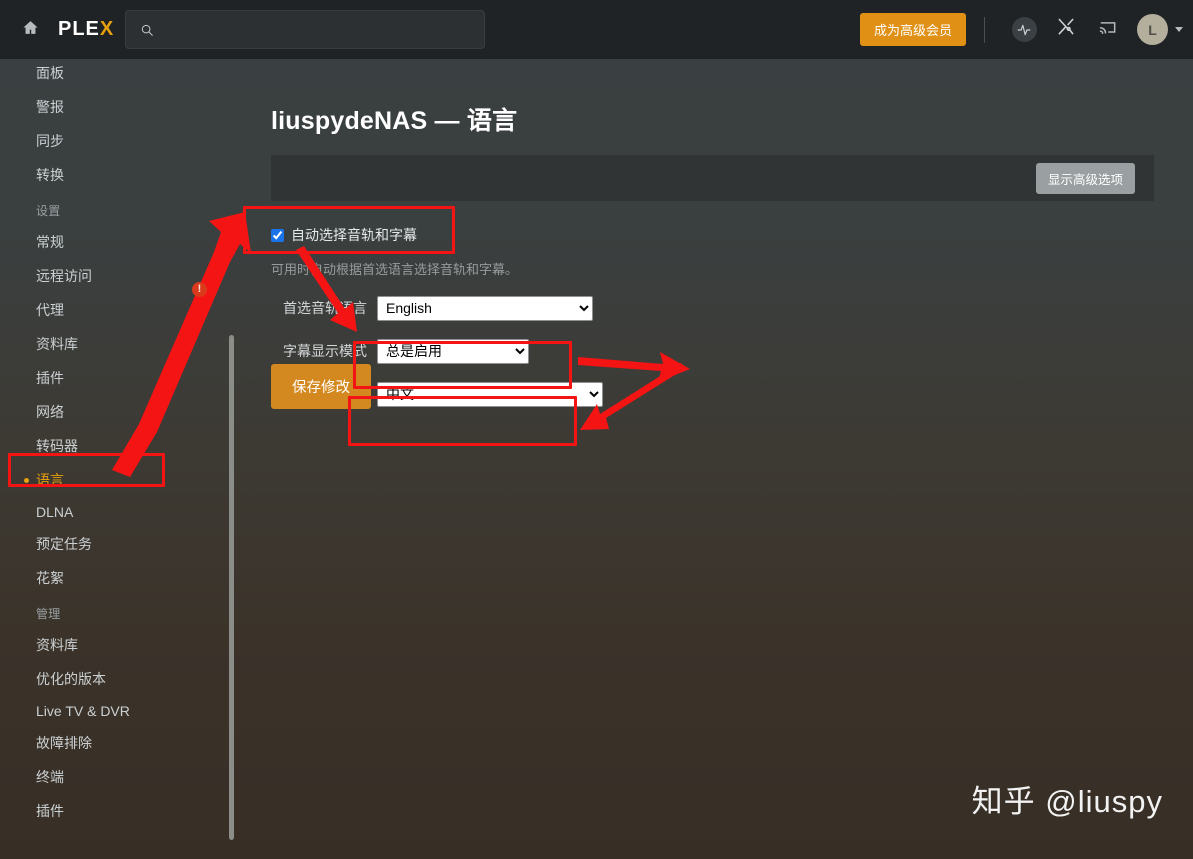  Describe the element at coordinates (621, 308) in the screenshot. I see `form-field-row: 首选音轨语言 English中文日本語FrançaisDeutschEspañol` at that location.